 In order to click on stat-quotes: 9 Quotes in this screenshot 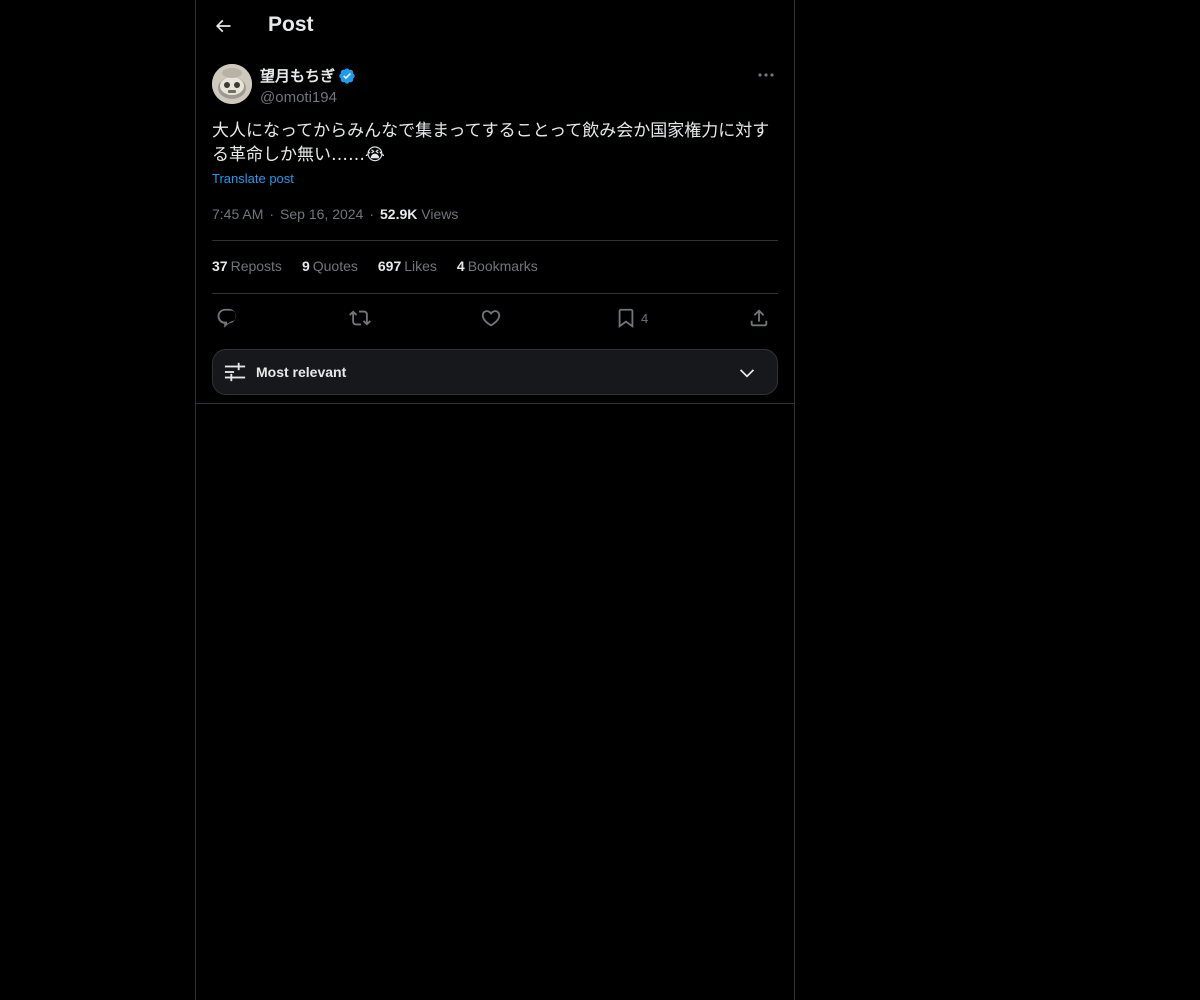, I will do `click(330, 266)`.